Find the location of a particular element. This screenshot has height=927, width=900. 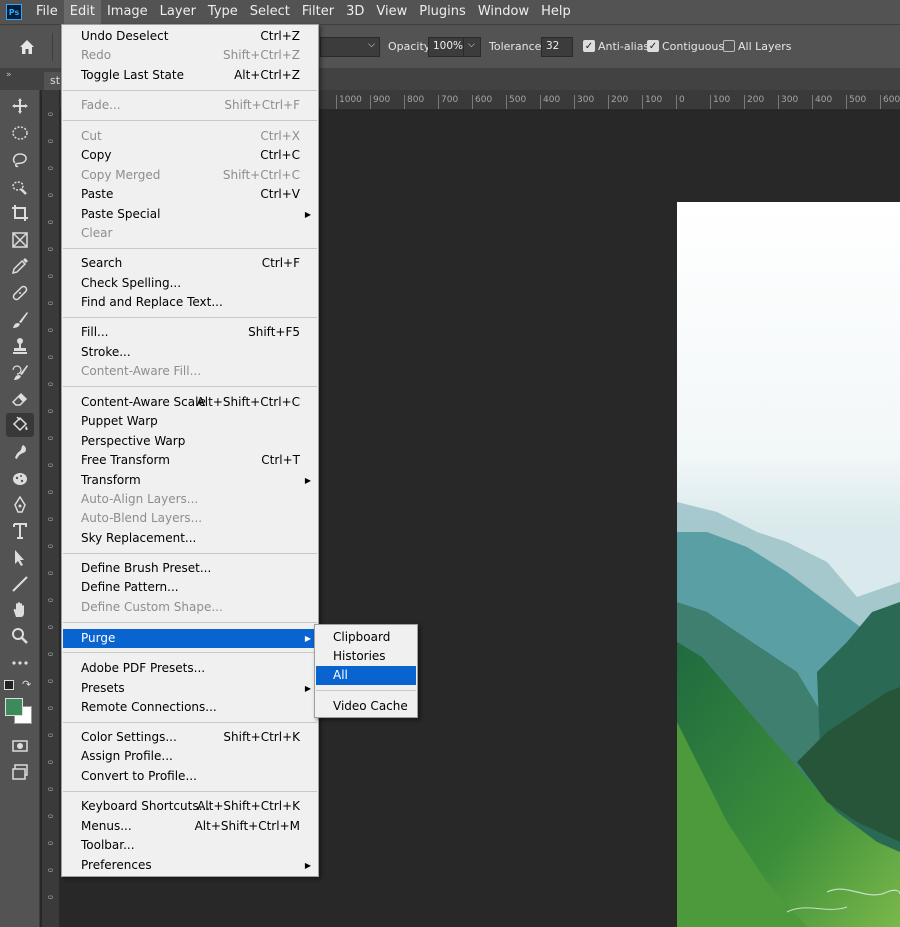

sponge-tool is located at coordinates (20, 479).